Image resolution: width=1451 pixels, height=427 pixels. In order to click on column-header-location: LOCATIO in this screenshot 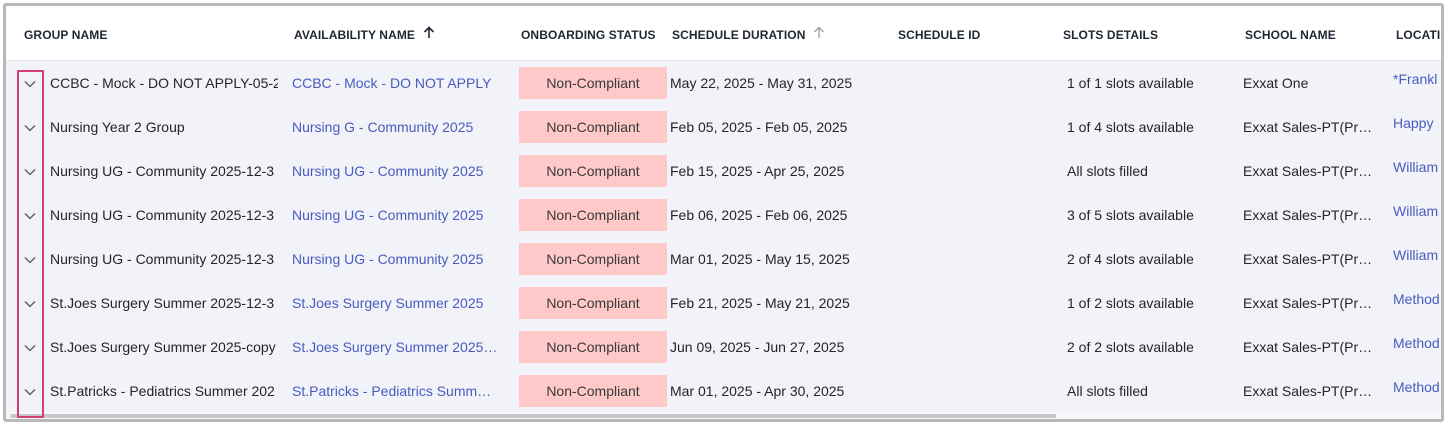, I will do `click(1418, 33)`.